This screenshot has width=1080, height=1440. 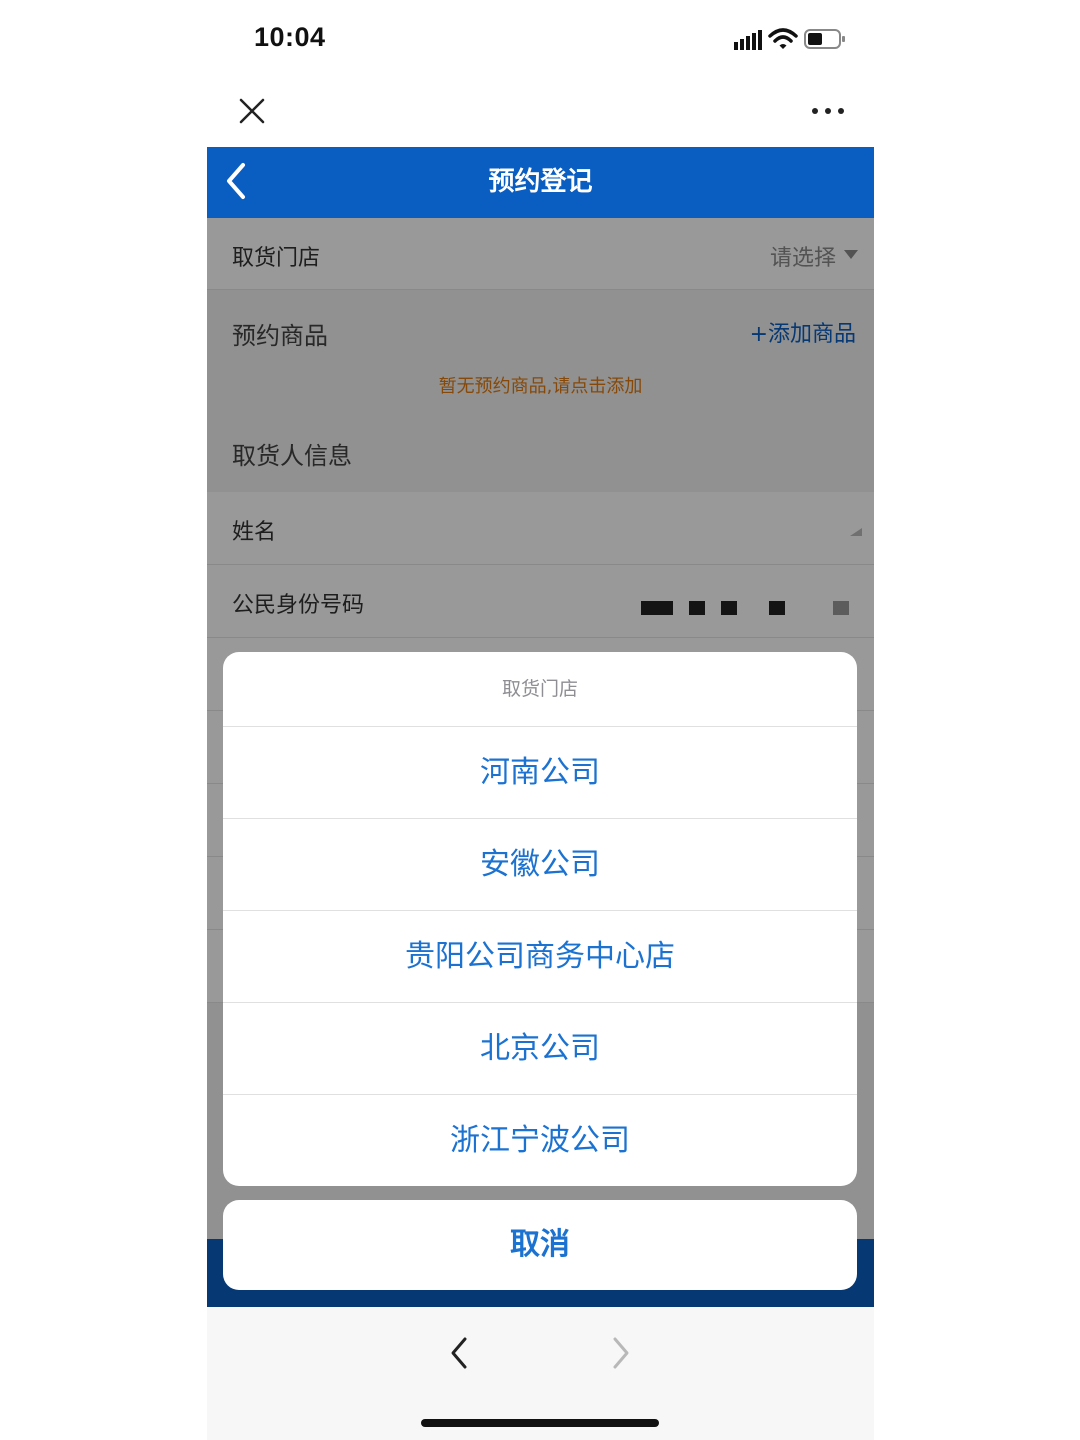 What do you see at coordinates (290, 37) in the screenshot?
I see `status-time: 10:04` at bounding box center [290, 37].